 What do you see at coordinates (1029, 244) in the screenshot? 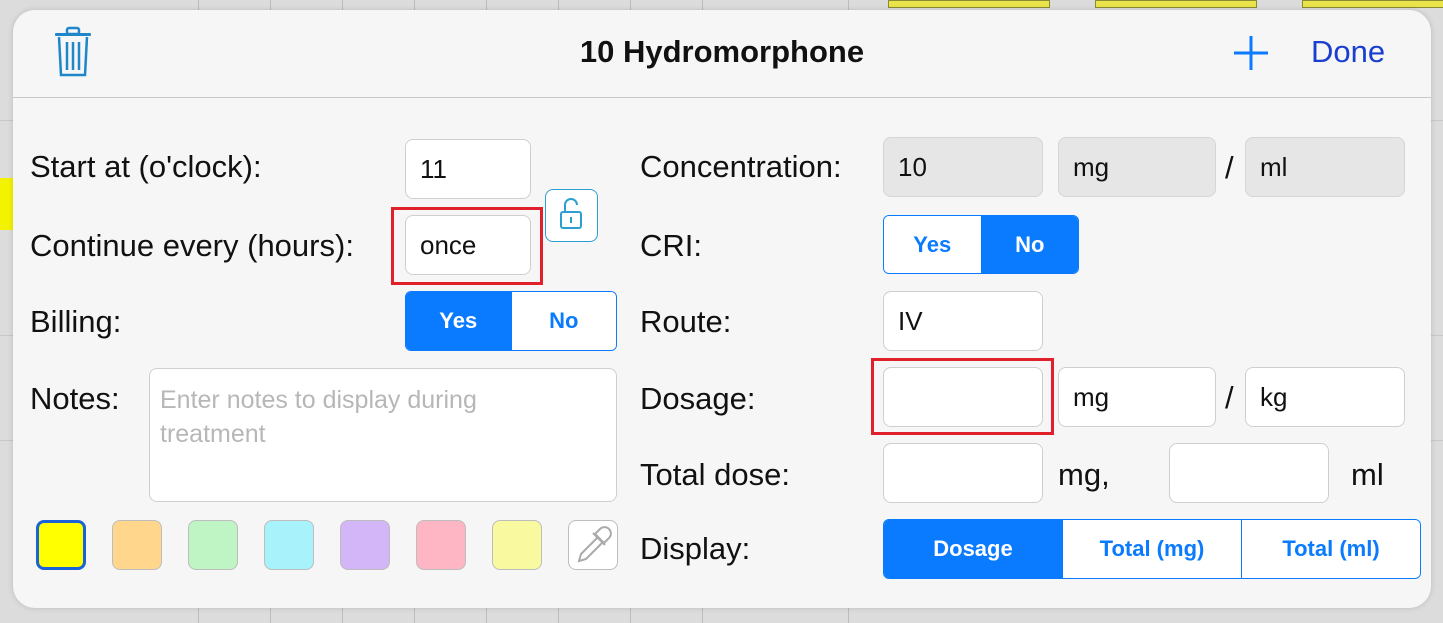
I see `cri-no-option: No` at bounding box center [1029, 244].